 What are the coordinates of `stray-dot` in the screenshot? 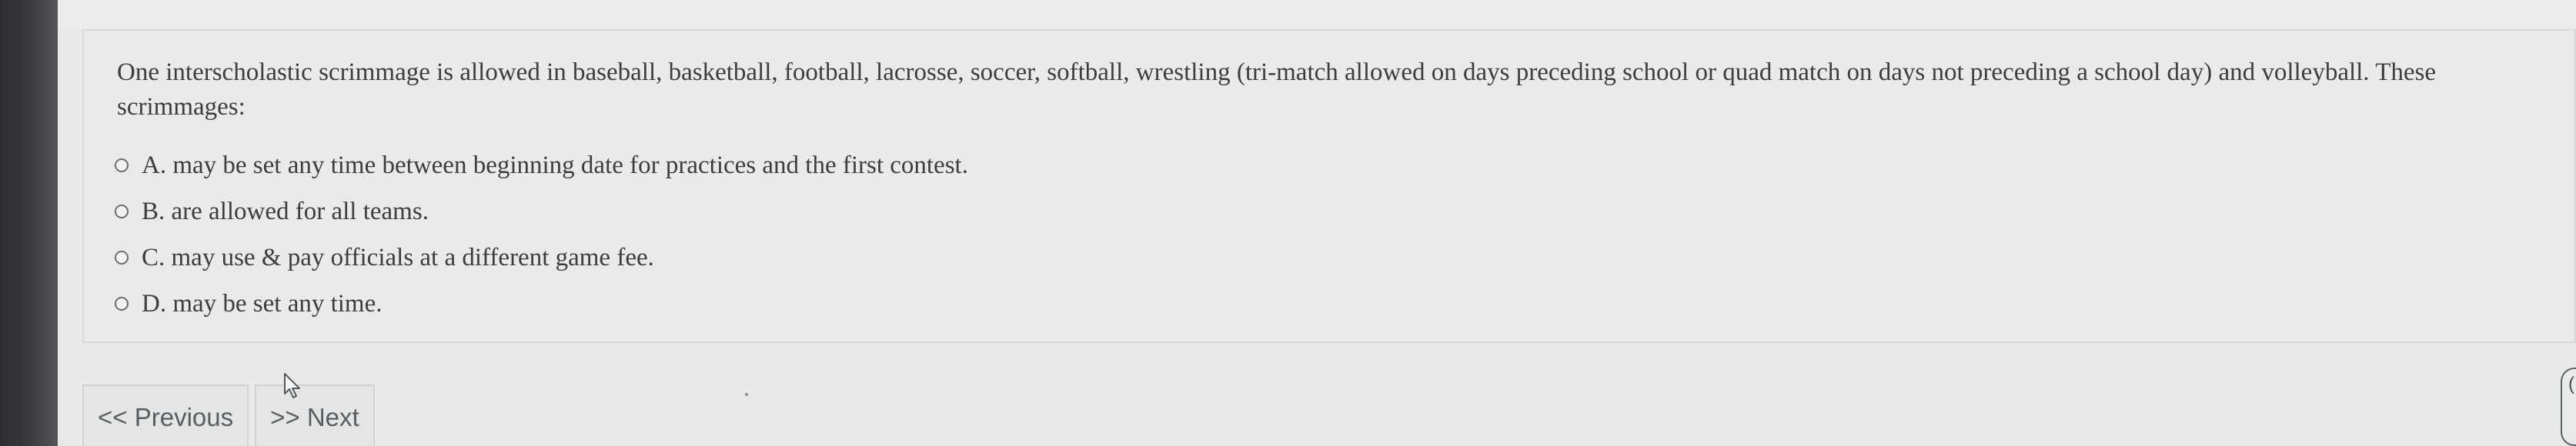 It's located at (746, 394).